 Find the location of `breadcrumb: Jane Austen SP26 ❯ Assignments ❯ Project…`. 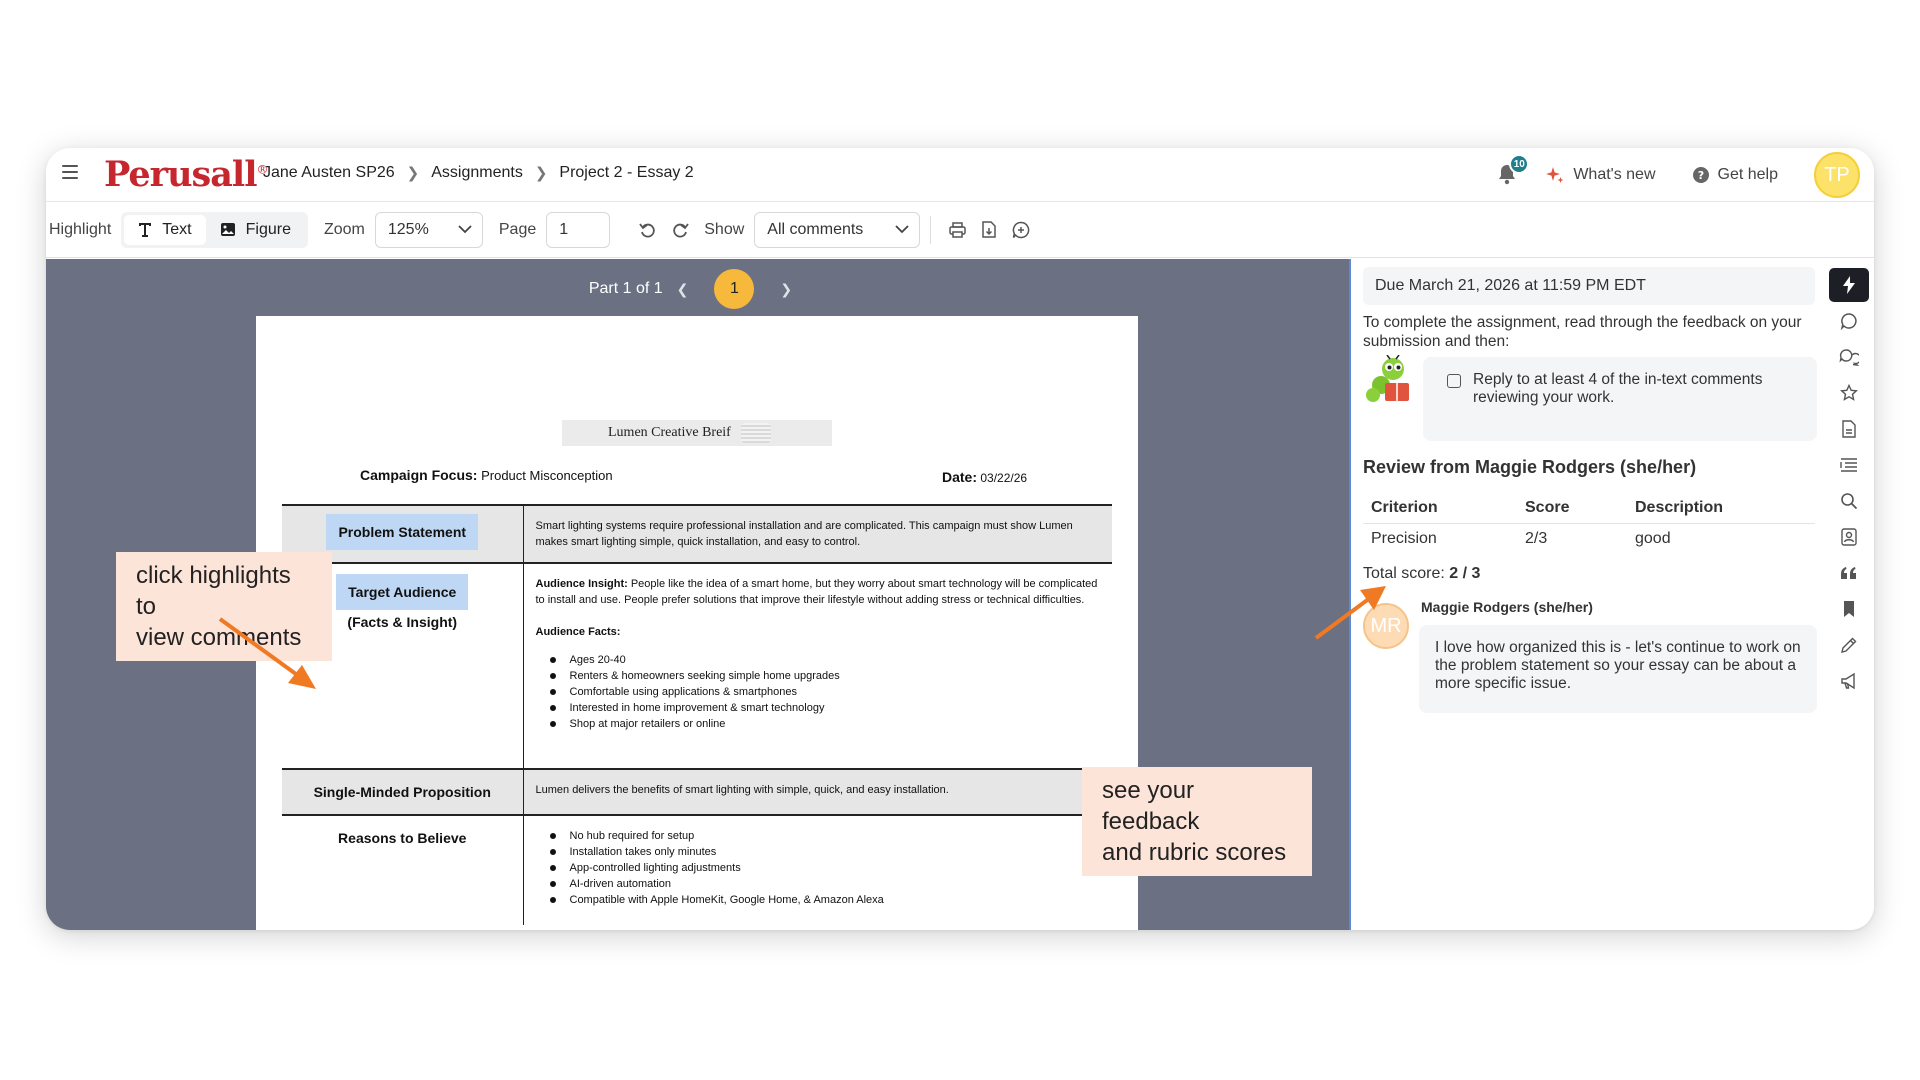

breadcrumb: Jane Austen SP26 ❯ Assignments ❯ Project… is located at coordinates (478, 173).